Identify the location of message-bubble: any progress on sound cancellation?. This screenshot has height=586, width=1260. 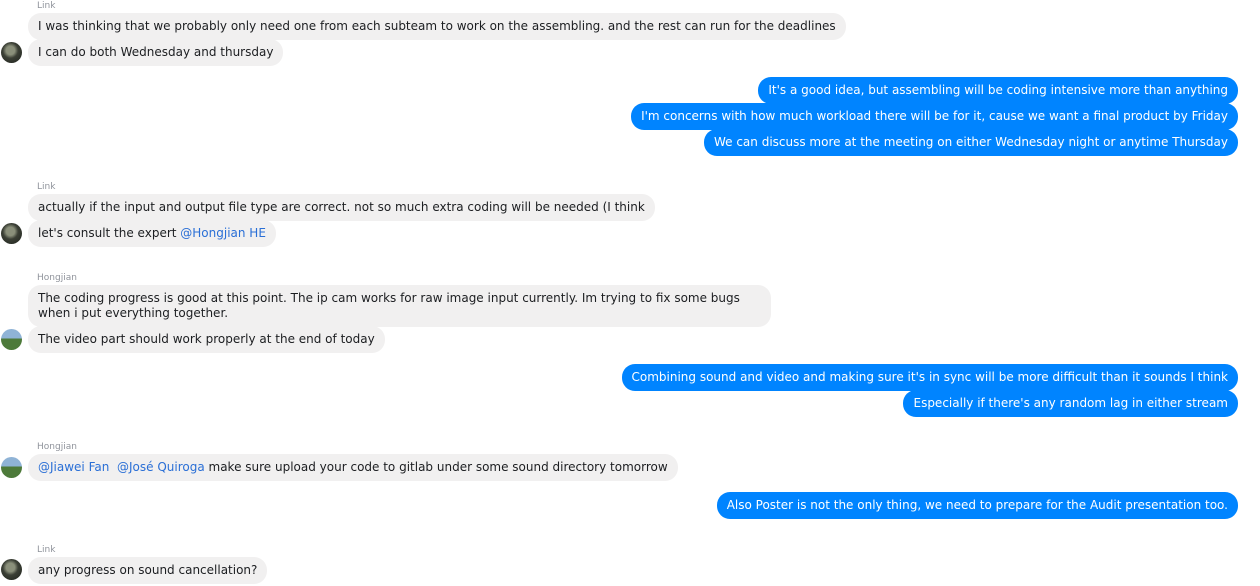
(148, 570).